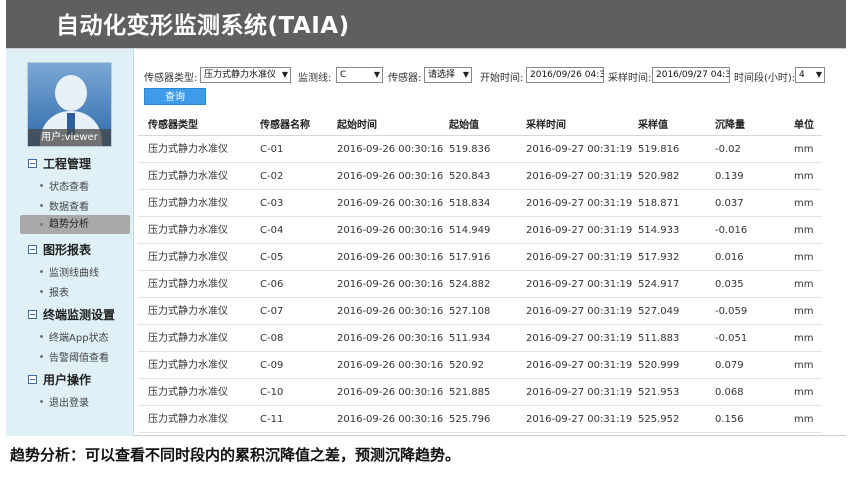 Image resolution: width=850 pixels, height=478 pixels. Describe the element at coordinates (343, 75) in the screenshot. I see `line-value: C` at that location.